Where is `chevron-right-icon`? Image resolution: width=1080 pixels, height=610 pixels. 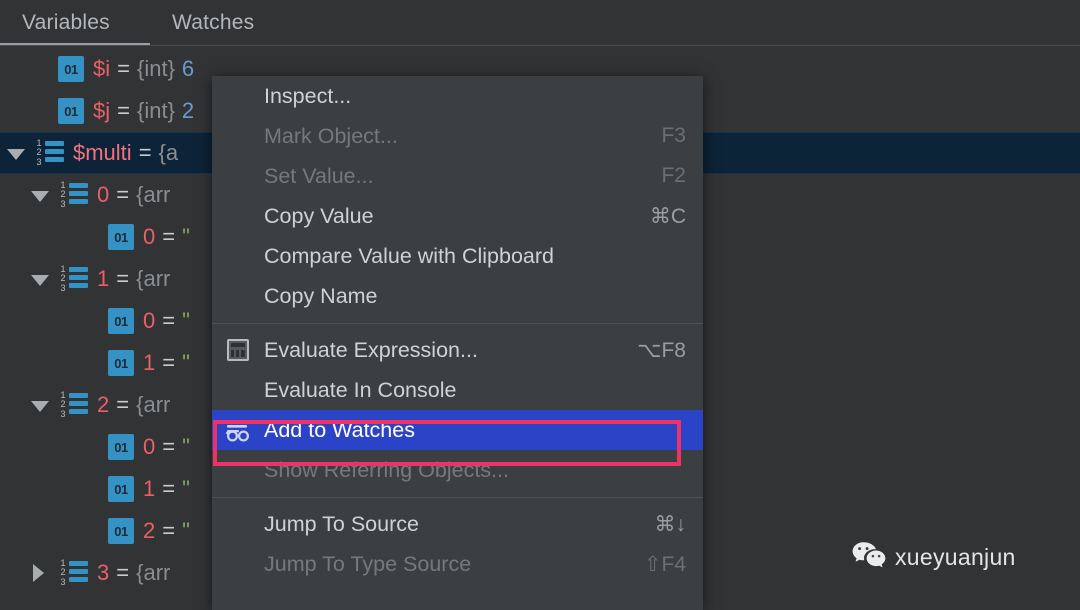 chevron-right-icon is located at coordinates (39, 573).